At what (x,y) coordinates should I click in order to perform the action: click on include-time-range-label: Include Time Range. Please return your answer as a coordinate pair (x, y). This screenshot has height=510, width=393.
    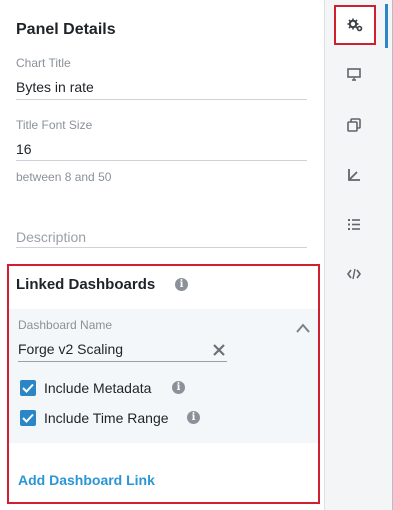
    Looking at the image, I should click on (106, 418).